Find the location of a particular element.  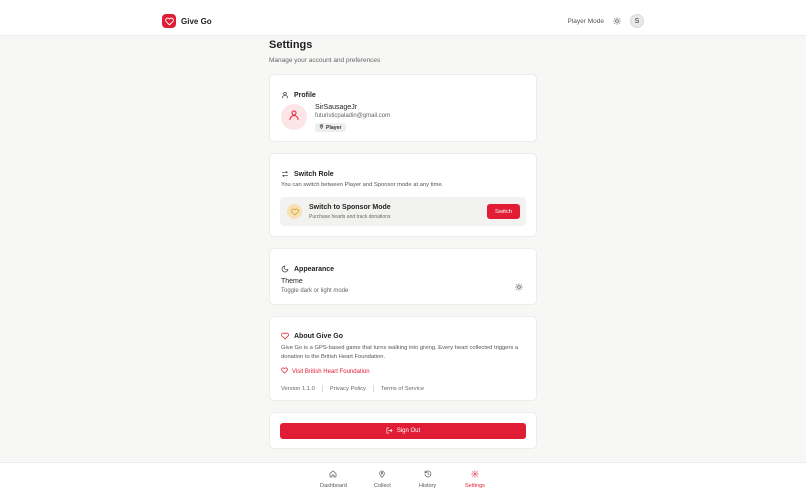

brand: Give Go is located at coordinates (187, 21).